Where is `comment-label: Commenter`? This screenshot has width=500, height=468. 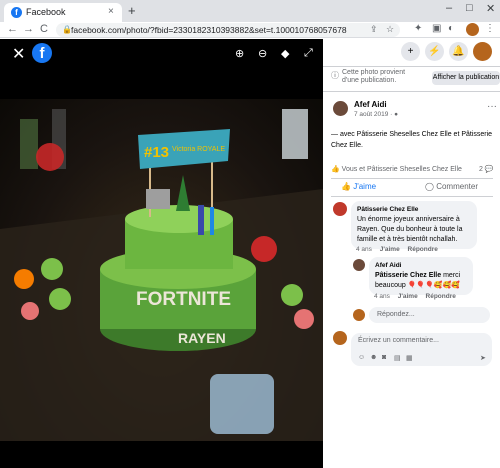 comment-label: Commenter is located at coordinates (457, 186).